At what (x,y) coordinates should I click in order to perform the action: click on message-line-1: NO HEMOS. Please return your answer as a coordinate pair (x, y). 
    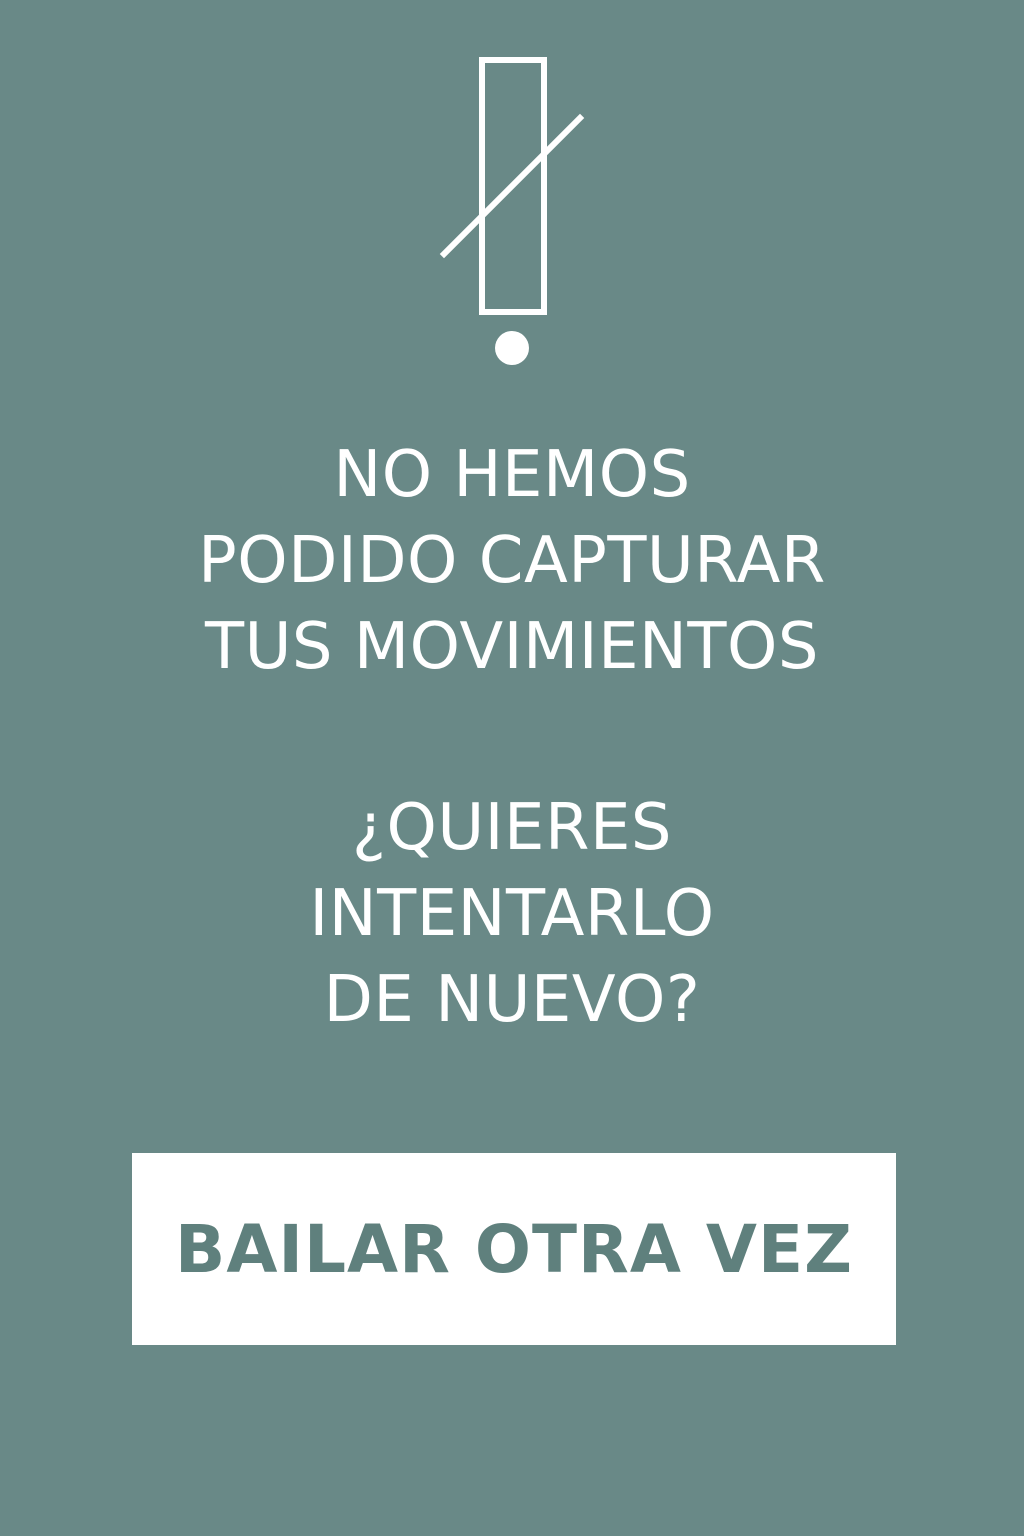
    Looking at the image, I should click on (512, 475).